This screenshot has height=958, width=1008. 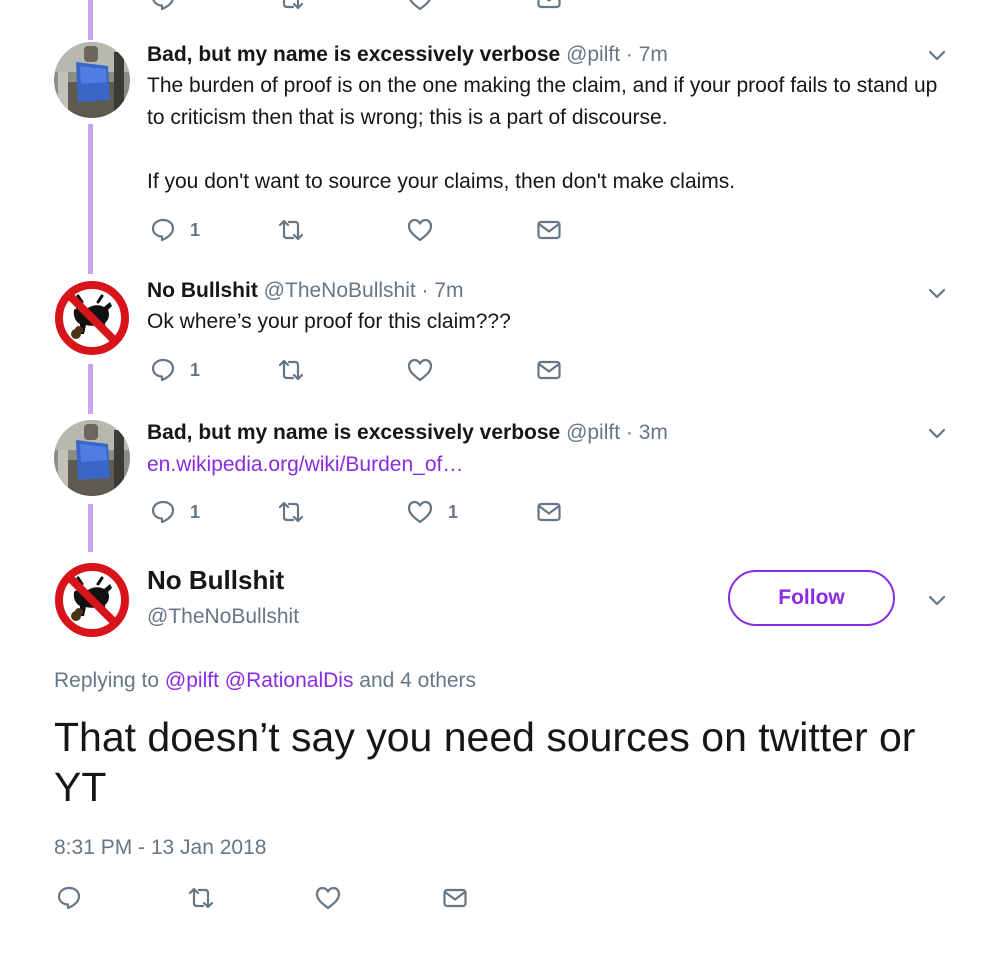 I want to click on handle-and-time: @pilft · 3m, so click(x=617, y=432).